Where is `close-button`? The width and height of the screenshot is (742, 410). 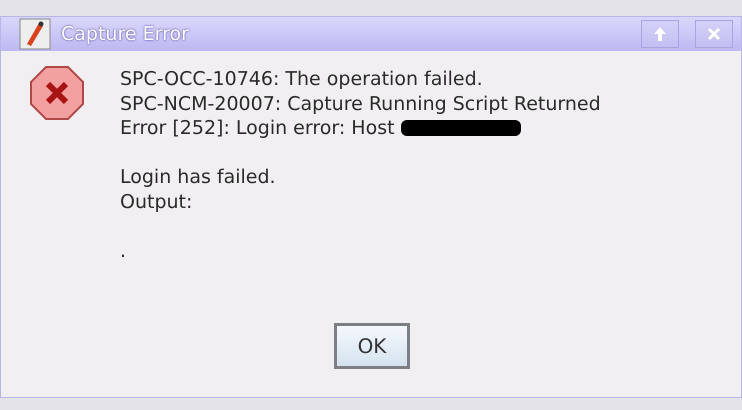 close-button is located at coordinates (714, 34).